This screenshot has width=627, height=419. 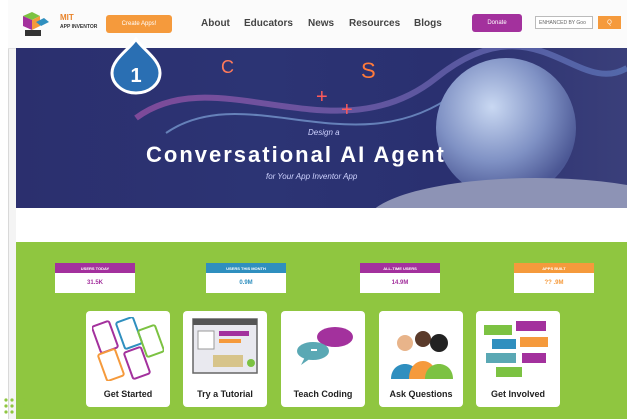 I want to click on tutorial-screen-icon, so click(x=225, y=346).